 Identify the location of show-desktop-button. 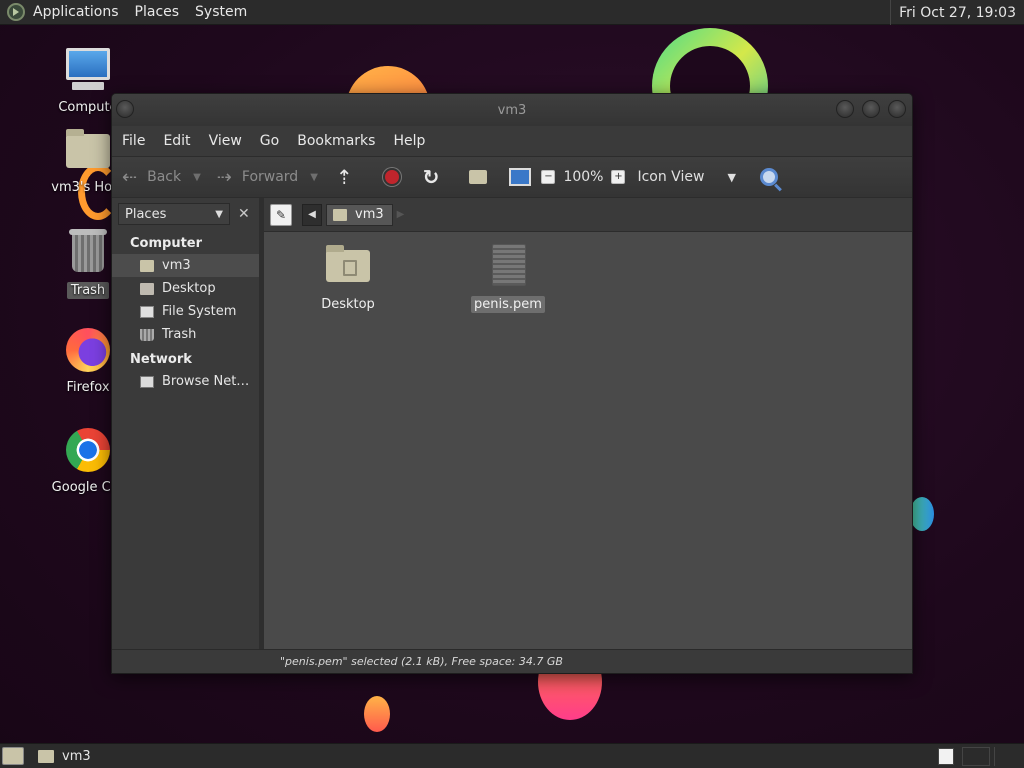
(13, 756).